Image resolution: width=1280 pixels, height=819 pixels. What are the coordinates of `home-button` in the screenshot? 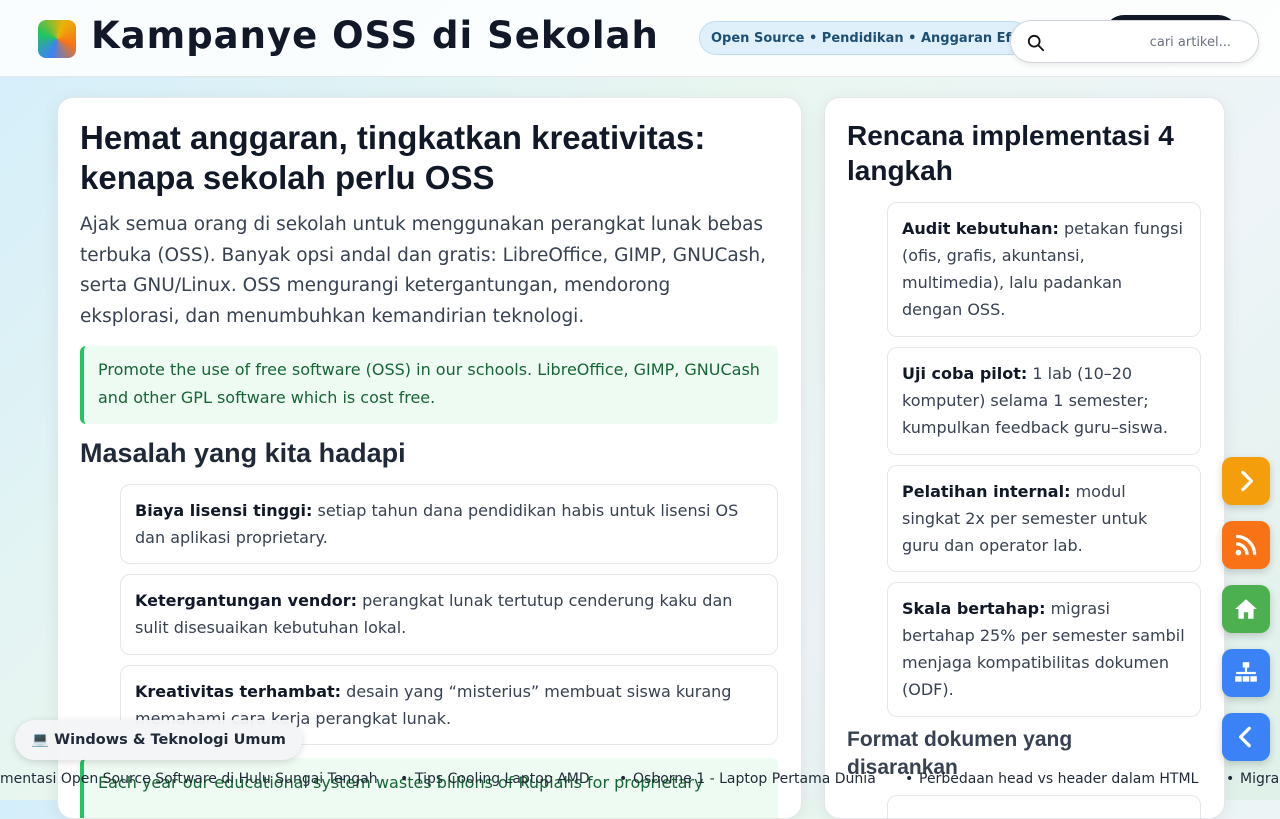 It's located at (1246, 609).